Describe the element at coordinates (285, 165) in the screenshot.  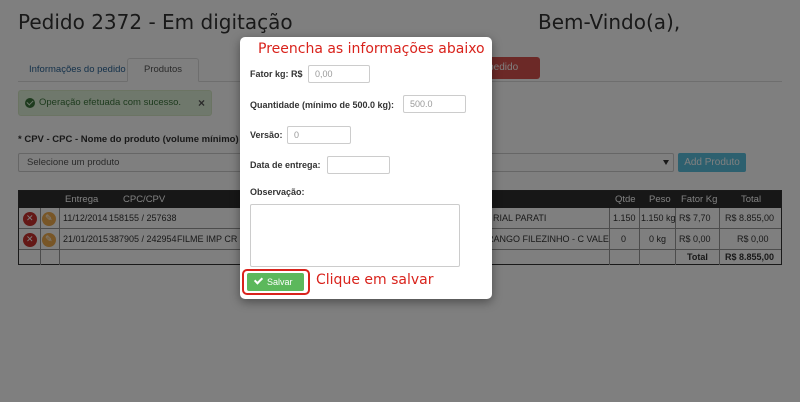
I see `data-entrega-label: Data de entrega:` at that location.